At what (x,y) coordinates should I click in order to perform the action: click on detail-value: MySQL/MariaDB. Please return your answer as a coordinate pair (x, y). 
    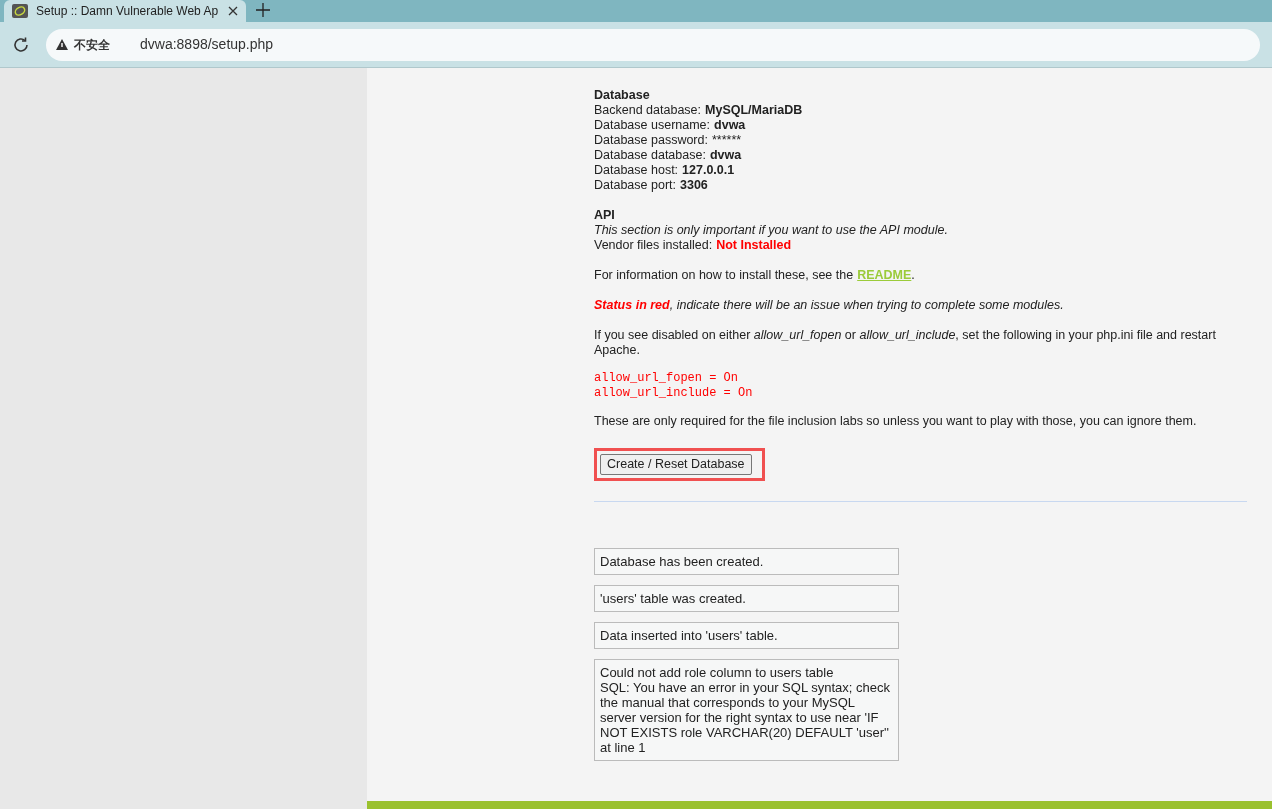
    Looking at the image, I should click on (754, 110).